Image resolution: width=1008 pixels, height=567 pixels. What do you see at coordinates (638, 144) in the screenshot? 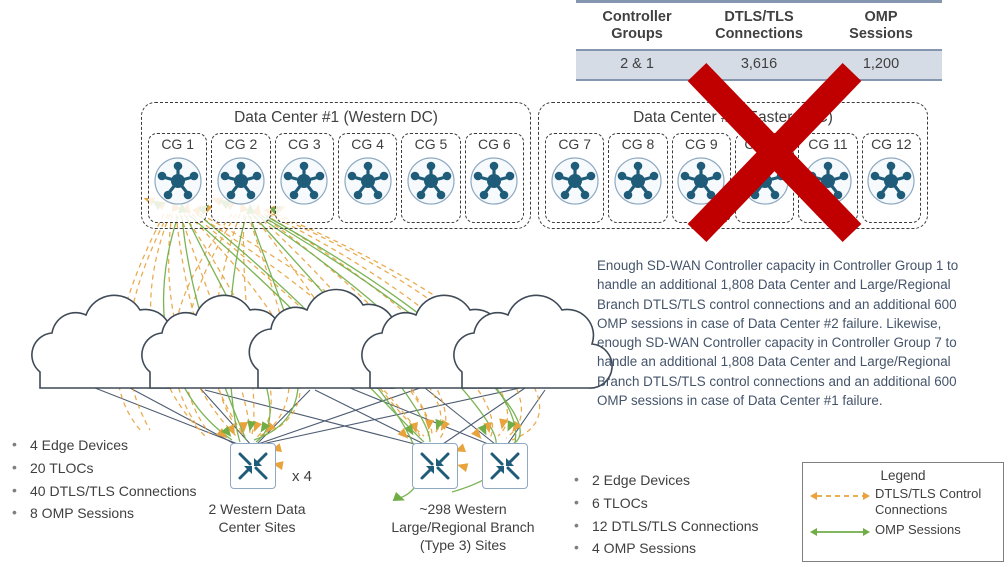
I see `cg-label: CG 8` at bounding box center [638, 144].